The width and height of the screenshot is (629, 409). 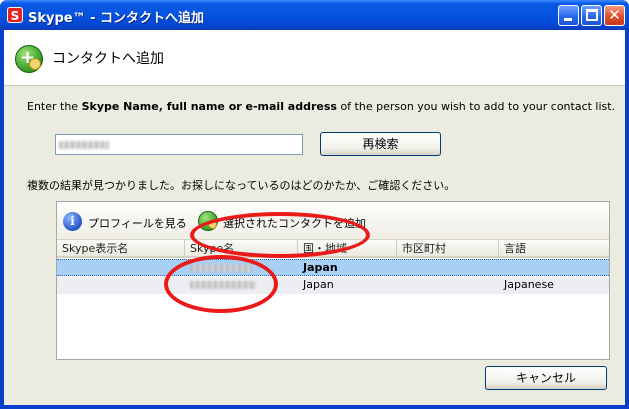 I want to click on maximize-icon, so click(x=592, y=15).